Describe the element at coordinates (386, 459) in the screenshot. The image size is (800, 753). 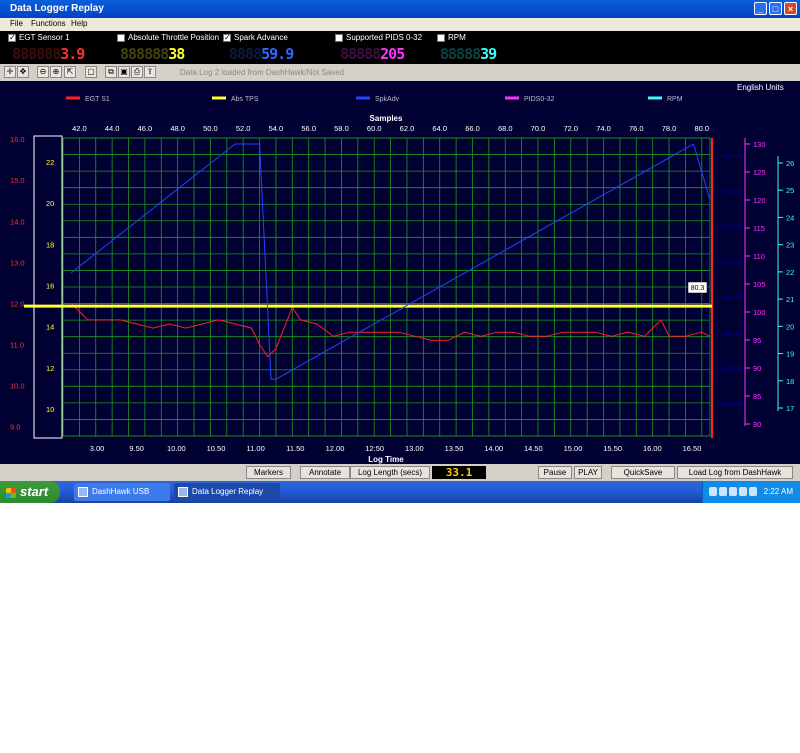
I see `bottom-axis-title: Log Time` at that location.